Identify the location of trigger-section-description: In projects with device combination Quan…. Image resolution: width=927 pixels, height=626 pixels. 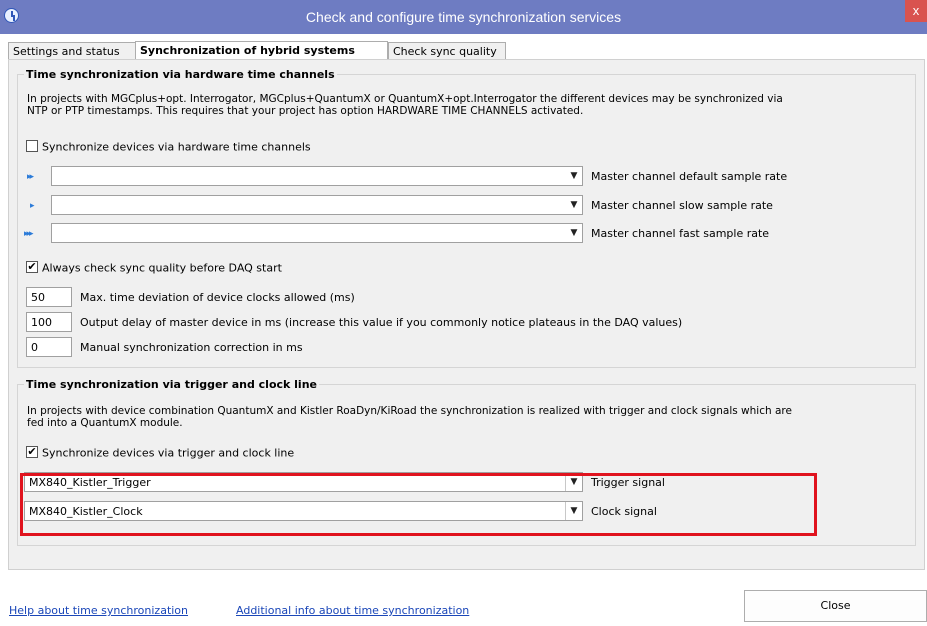
(409, 417).